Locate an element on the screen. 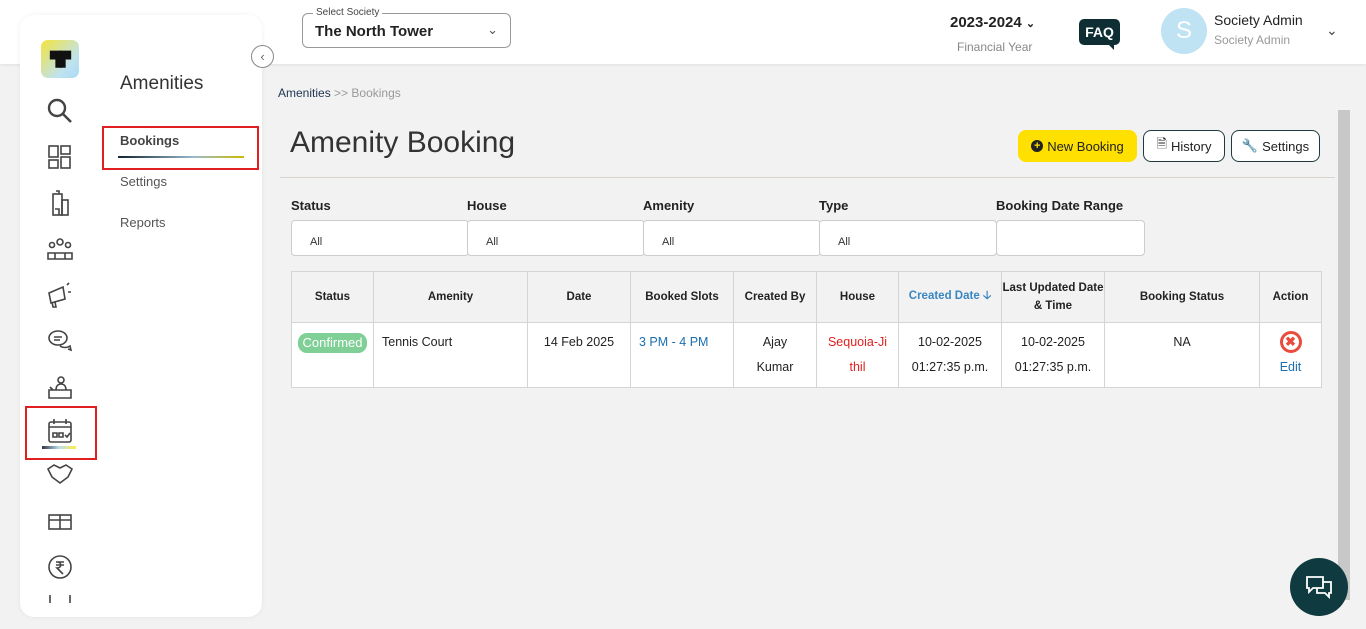 This screenshot has width=1366, height=629. filter-house-select: All is located at coordinates (556, 238).